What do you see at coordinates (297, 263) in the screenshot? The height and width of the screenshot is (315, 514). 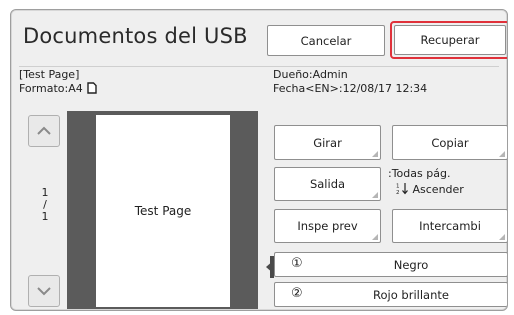 I see `drum-1-number: ①` at bounding box center [297, 263].